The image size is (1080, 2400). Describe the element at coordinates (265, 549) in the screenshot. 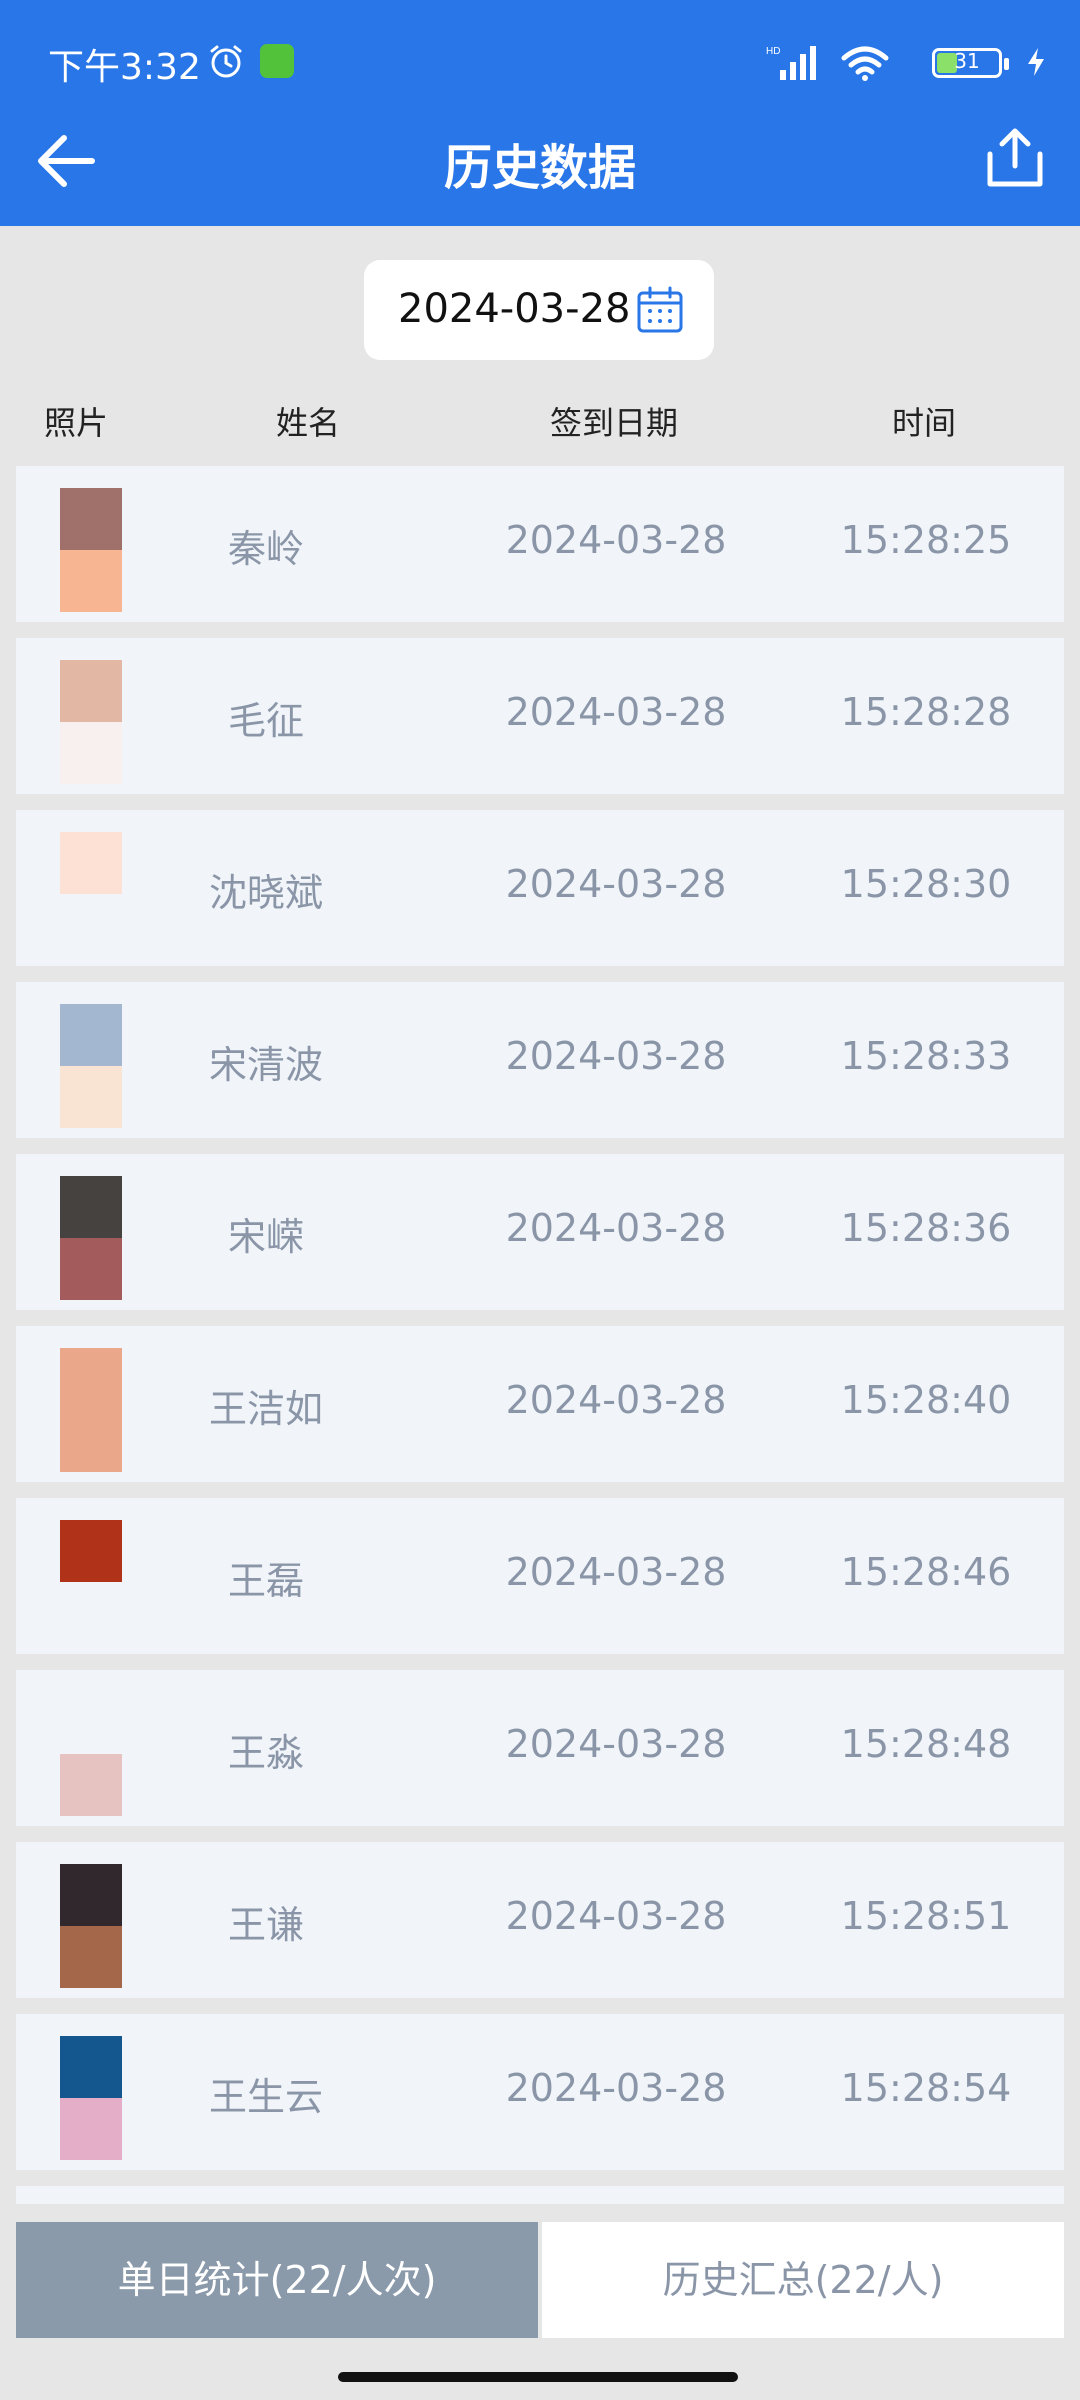

I see `name-cell: 秦岭` at that location.